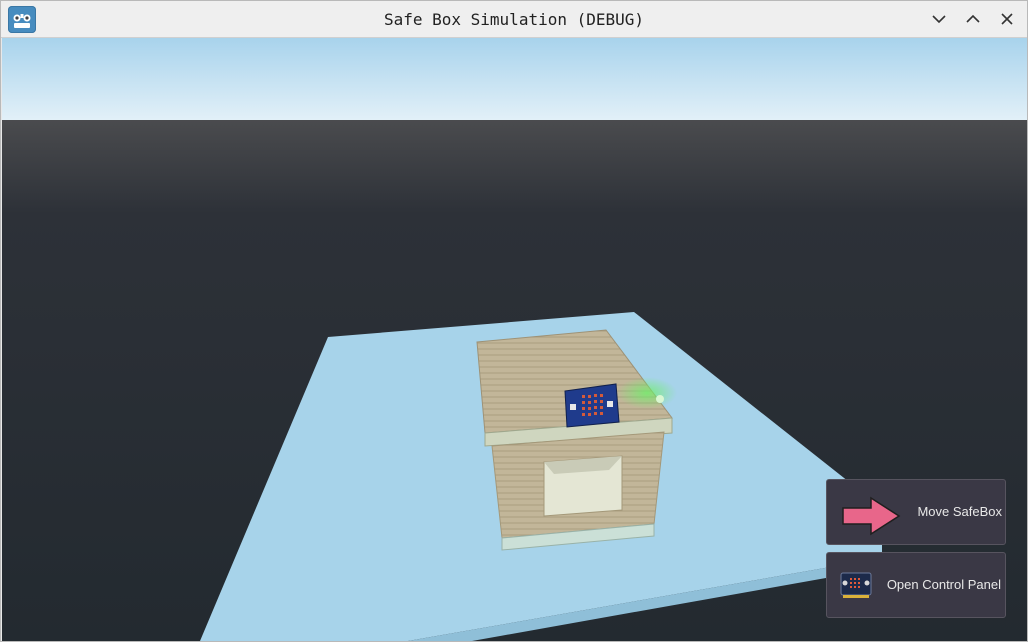 The width and height of the screenshot is (1028, 642). Describe the element at coordinates (943, 584) in the screenshot. I see `open-control-panel-label: Open Control Panel` at that location.